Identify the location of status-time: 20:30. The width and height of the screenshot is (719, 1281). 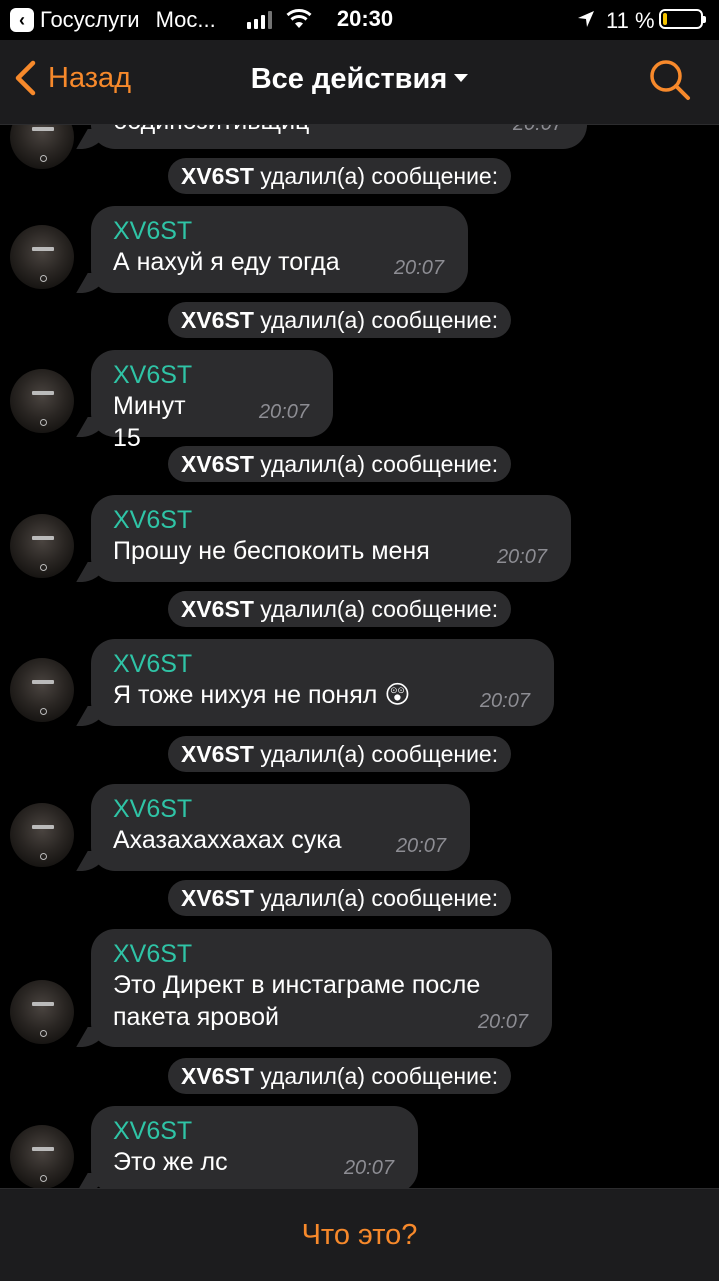
(365, 18).